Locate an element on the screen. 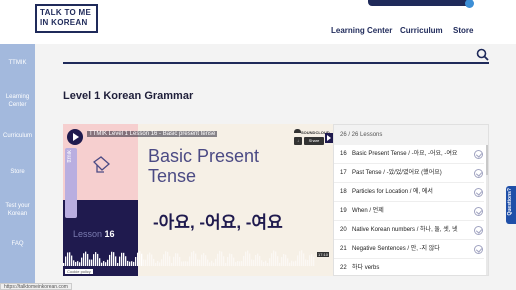  lesson-item-title: Native Korean numbers / 하나, 둘, 셋, 넷 is located at coordinates (405, 230).